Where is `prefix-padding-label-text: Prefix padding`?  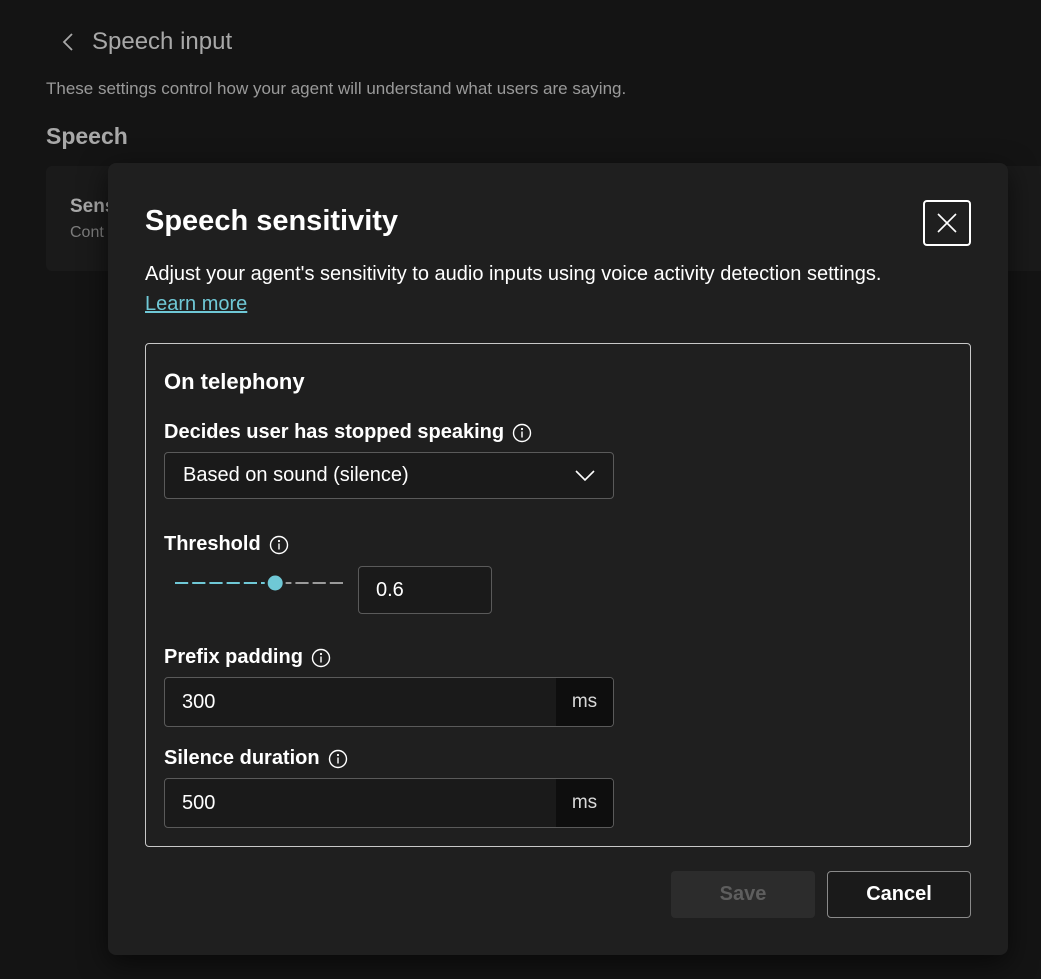
prefix-padding-label-text: Prefix padding is located at coordinates (233, 657).